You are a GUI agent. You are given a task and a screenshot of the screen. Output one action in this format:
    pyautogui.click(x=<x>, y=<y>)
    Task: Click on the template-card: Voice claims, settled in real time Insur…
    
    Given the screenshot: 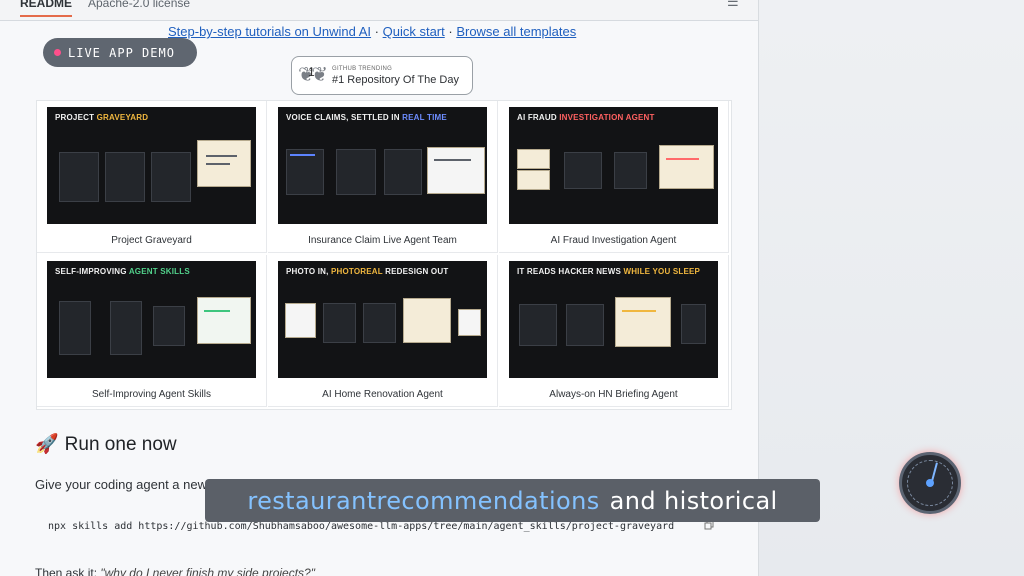 What is the action you would take?
    pyautogui.click(x=383, y=177)
    